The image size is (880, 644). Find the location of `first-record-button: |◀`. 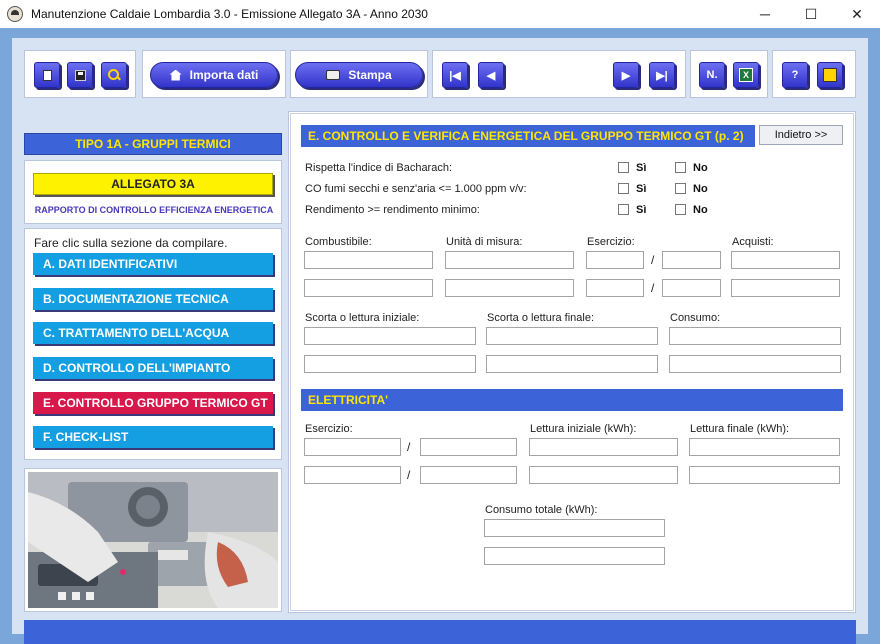

first-record-button: |◀ is located at coordinates (455, 75).